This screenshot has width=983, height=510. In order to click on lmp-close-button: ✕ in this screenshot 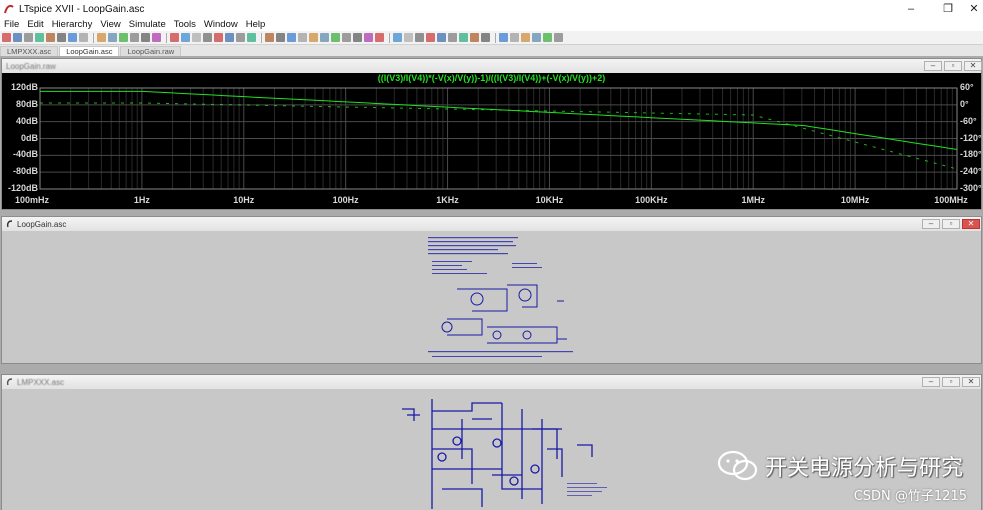, I will do `click(971, 382)`.